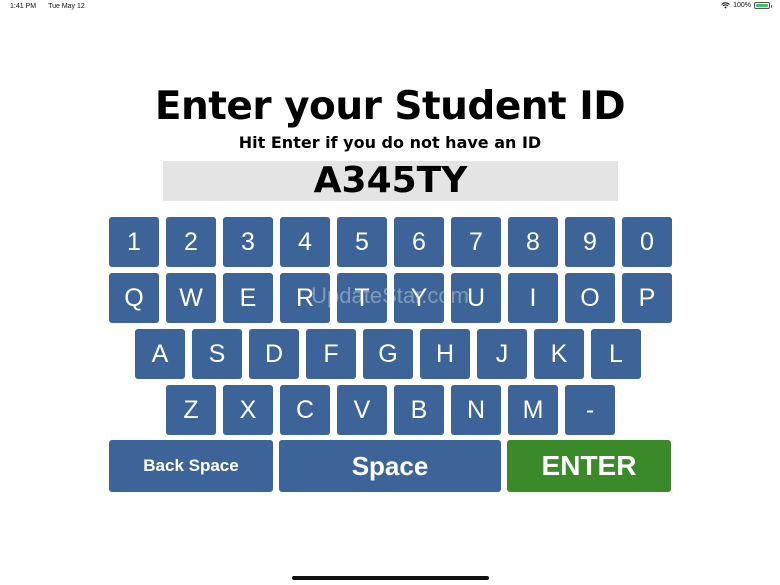 This screenshot has height=585, width=780. Describe the element at coordinates (647, 298) in the screenshot. I see `key-p: P` at that location.